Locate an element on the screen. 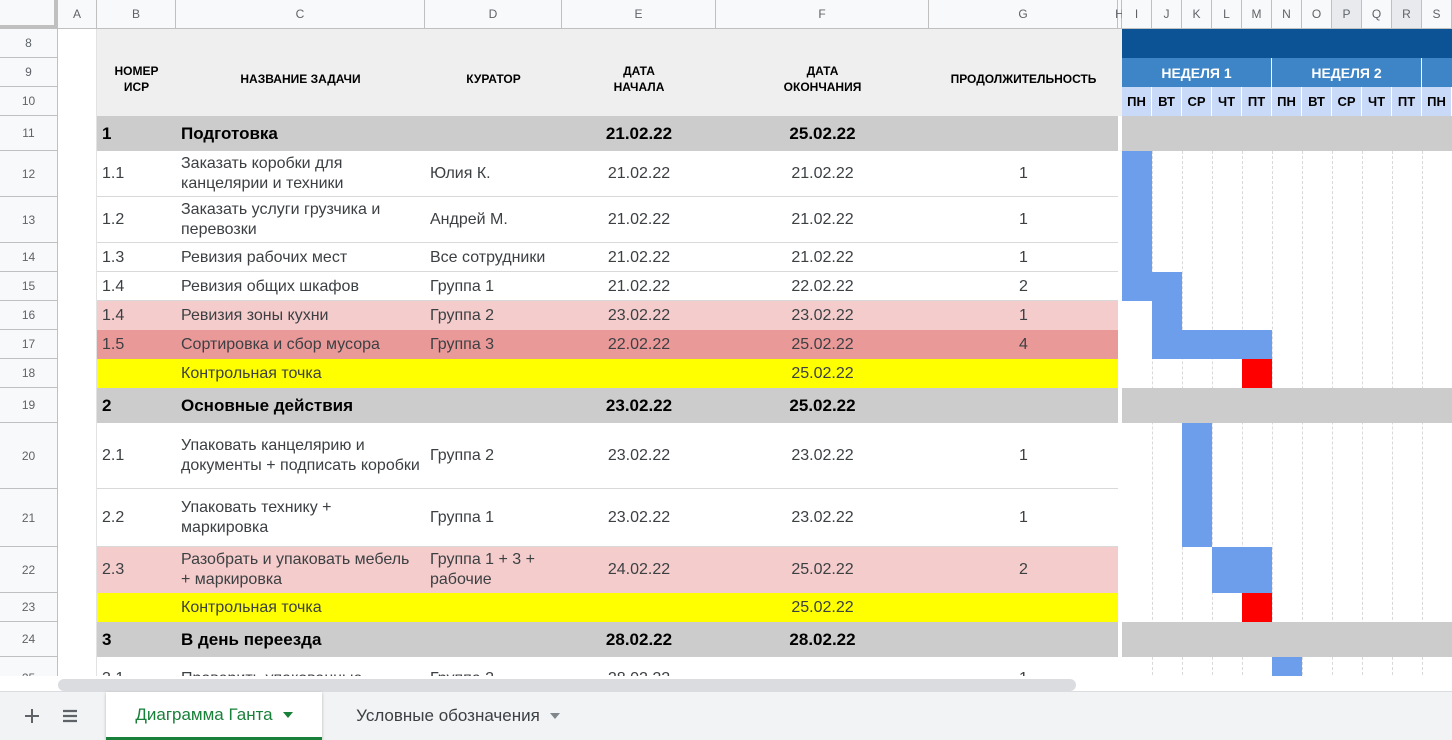 This screenshot has height=740, width=1452. column-header-i: I is located at coordinates (1137, 14).